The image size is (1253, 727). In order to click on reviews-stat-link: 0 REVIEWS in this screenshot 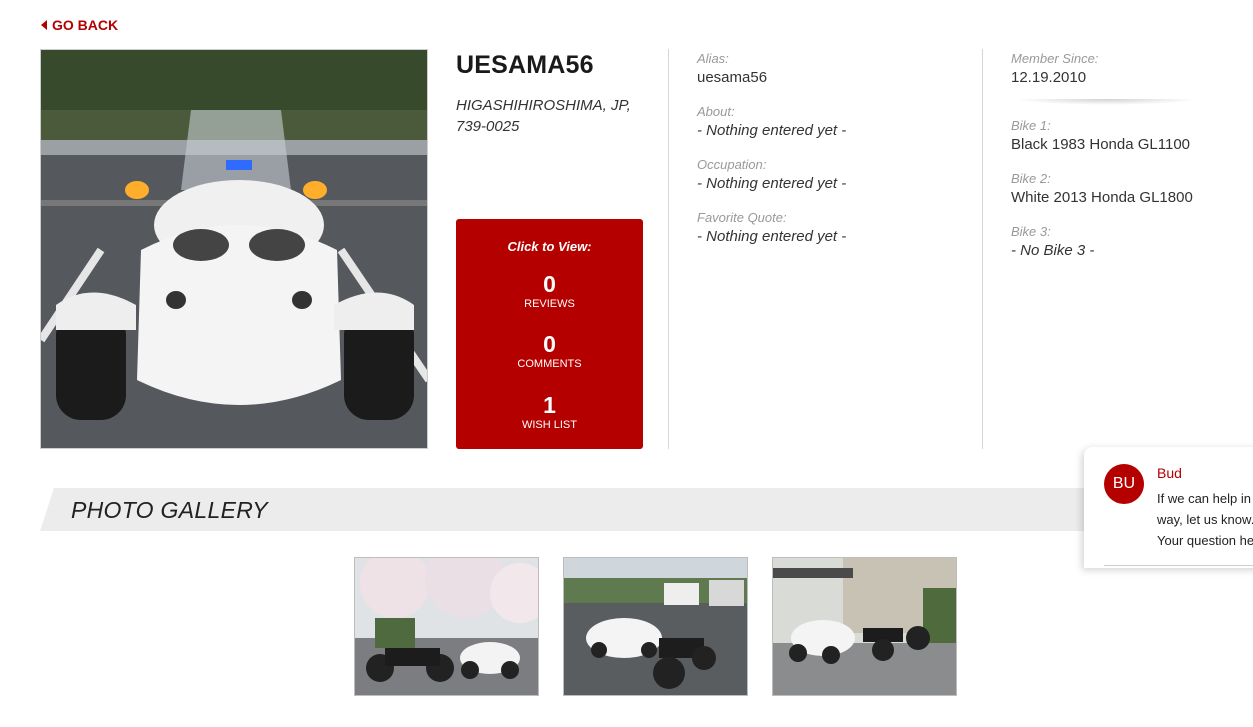, I will do `click(549, 291)`.